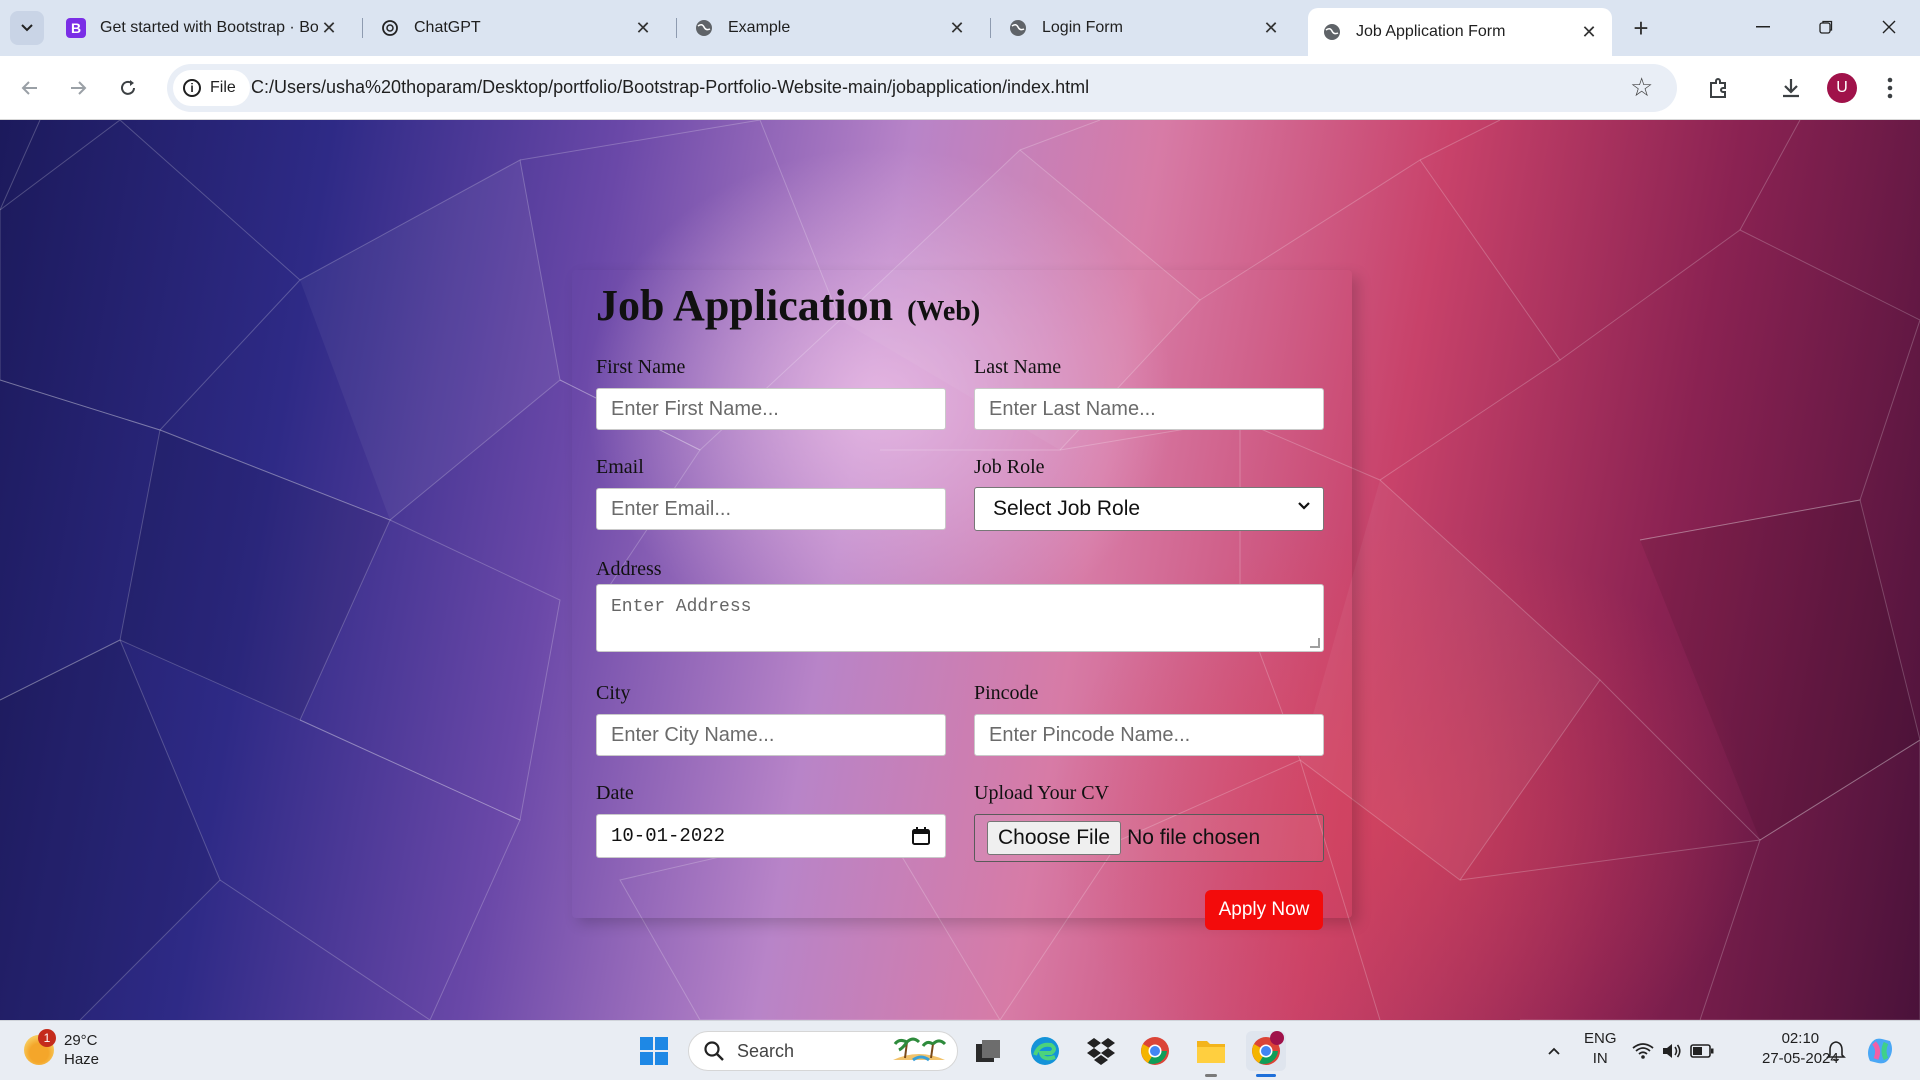 The width and height of the screenshot is (1920, 1080). I want to click on puzzle-icon, so click(1718, 88).